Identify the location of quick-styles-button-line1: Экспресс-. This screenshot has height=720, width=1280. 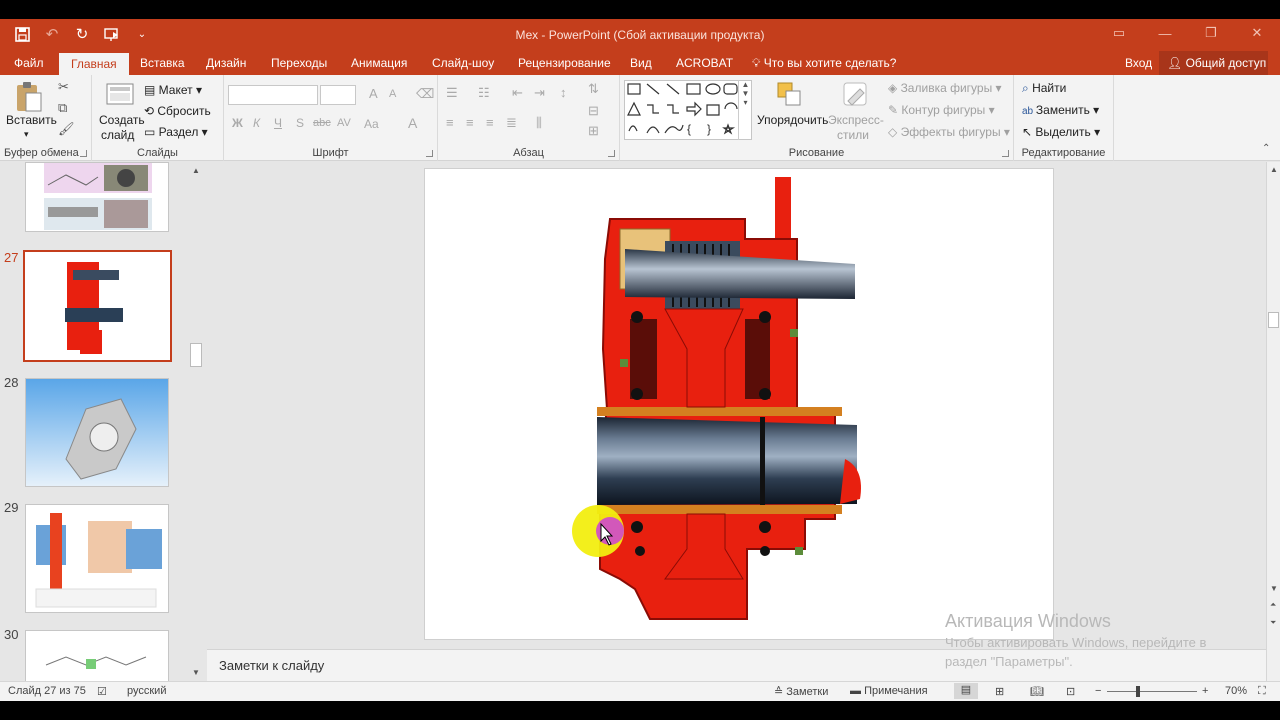
(856, 120).